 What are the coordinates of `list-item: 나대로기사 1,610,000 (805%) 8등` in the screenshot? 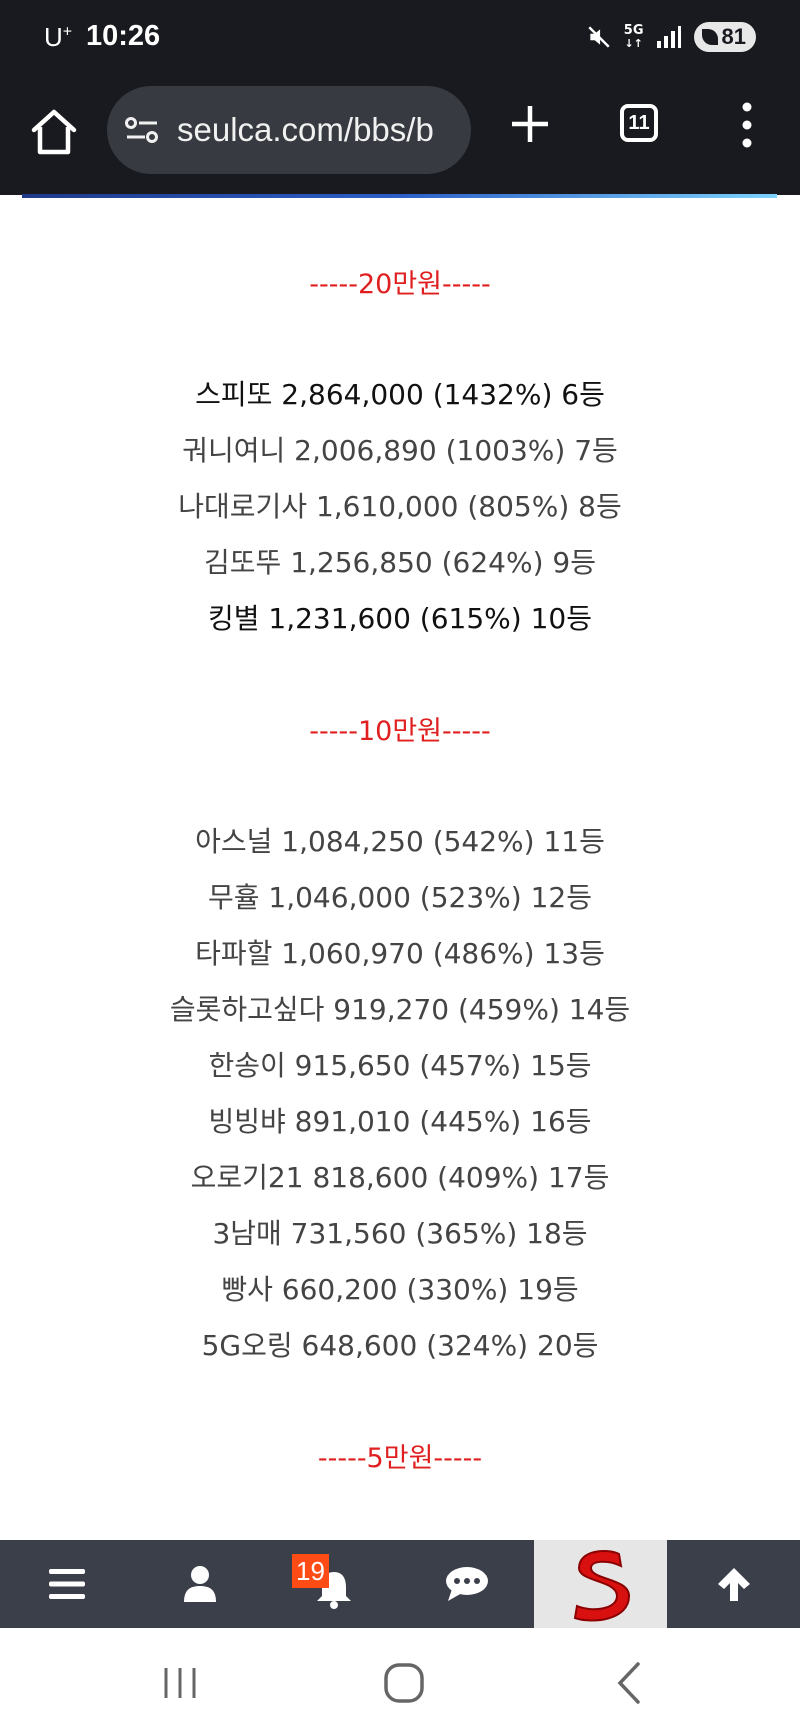 It's located at (400, 506).